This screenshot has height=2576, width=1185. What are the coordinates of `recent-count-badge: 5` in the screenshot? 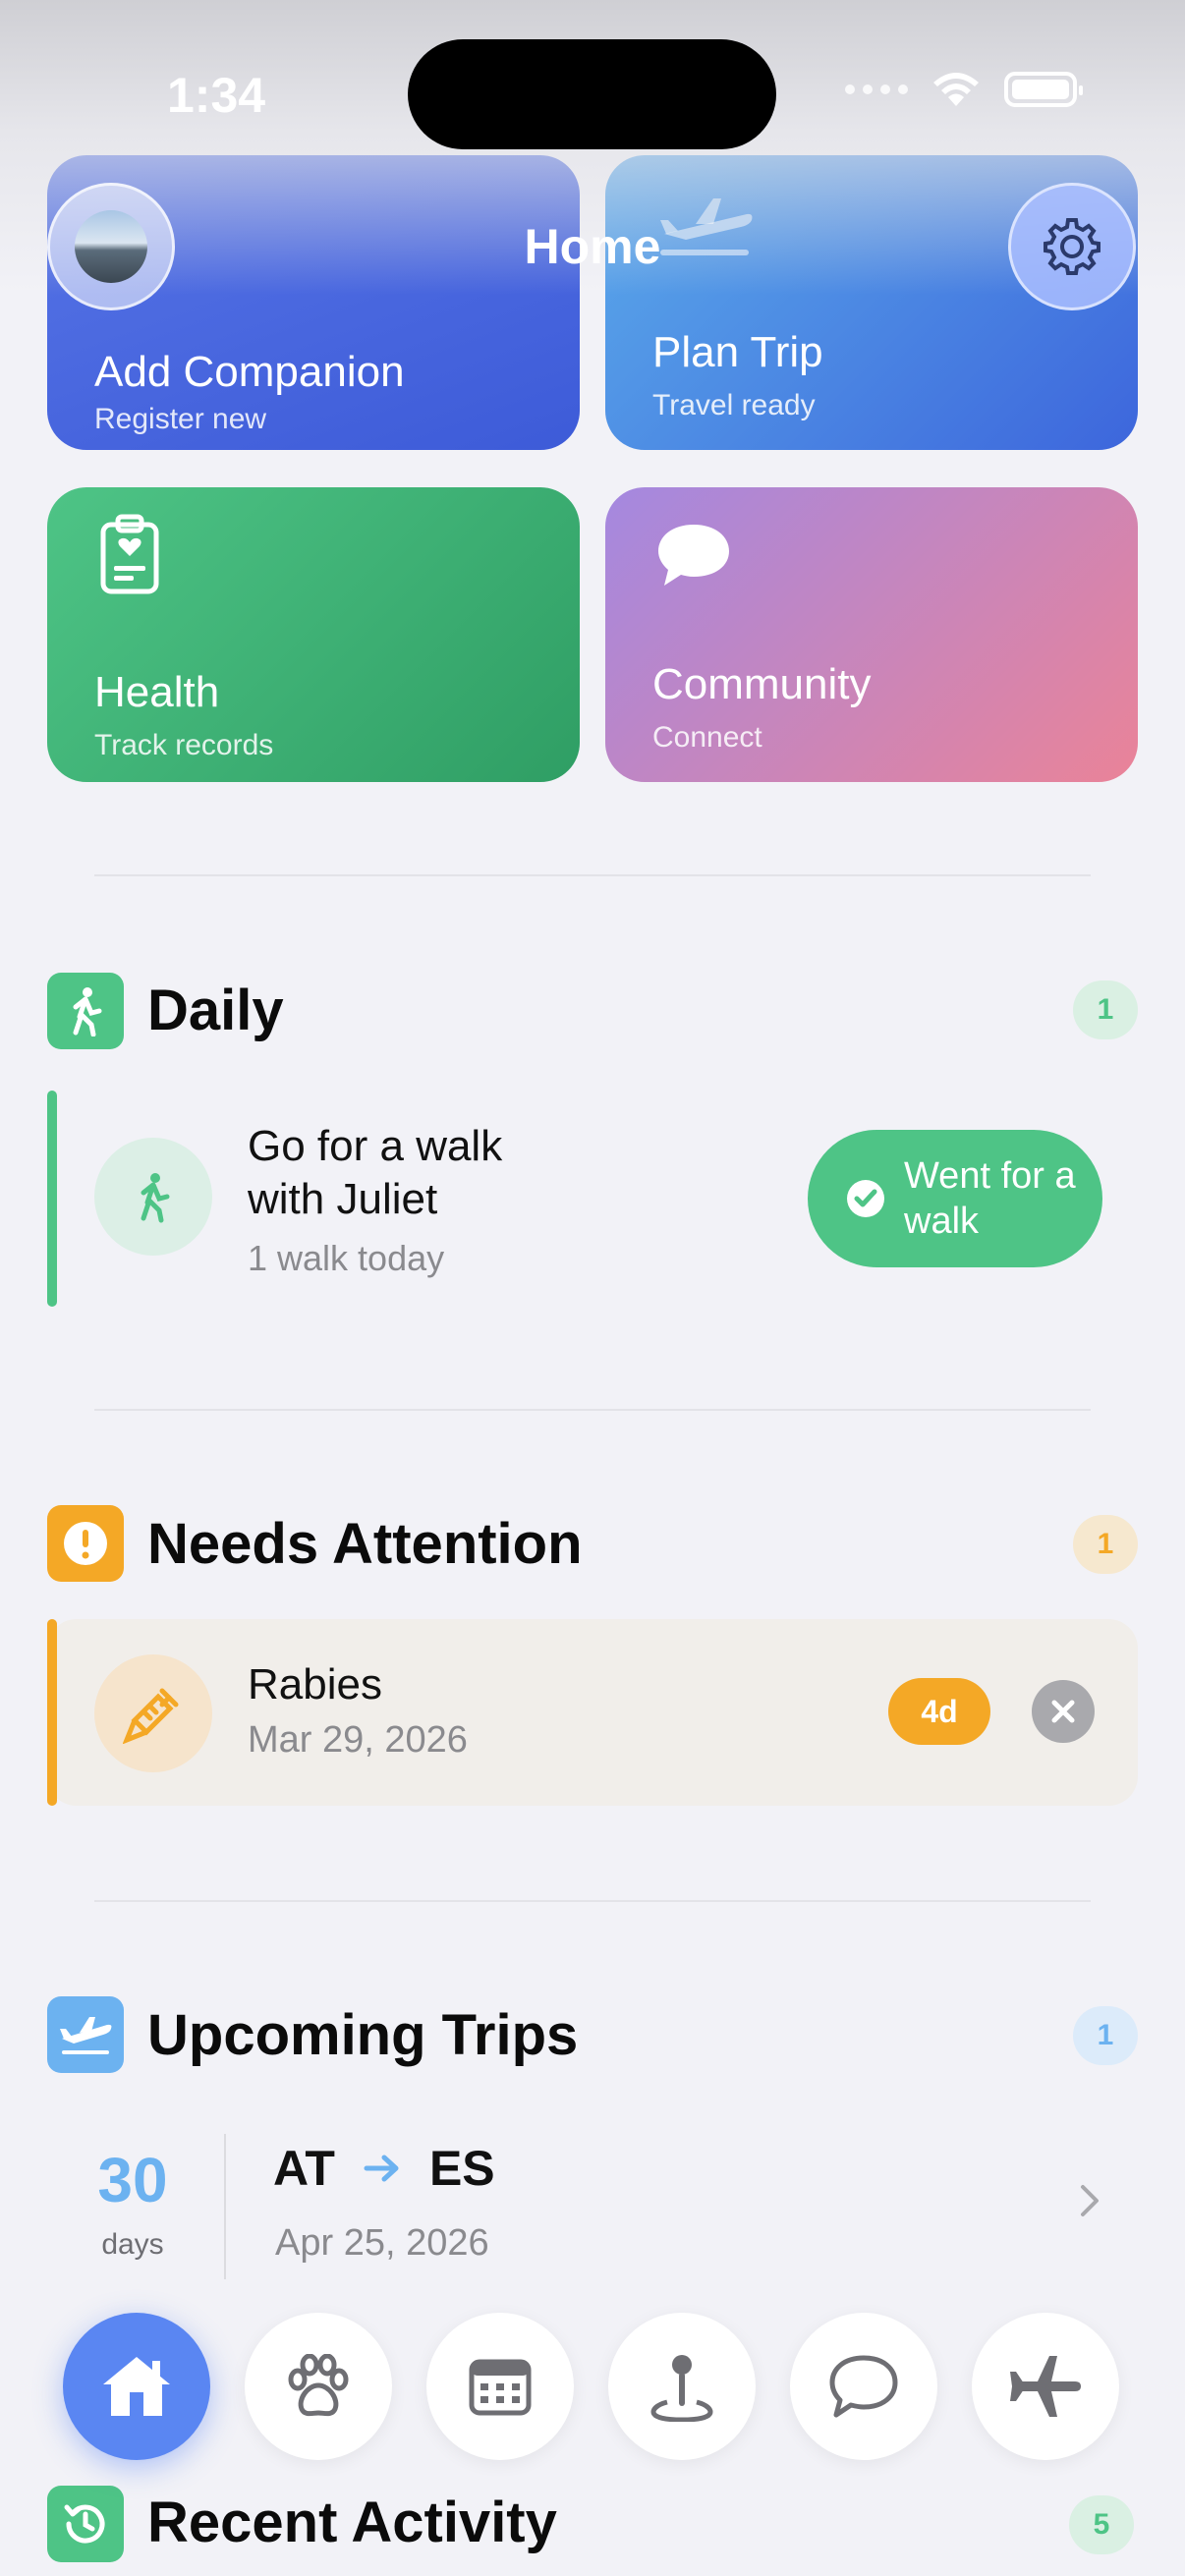 It's located at (1102, 2524).